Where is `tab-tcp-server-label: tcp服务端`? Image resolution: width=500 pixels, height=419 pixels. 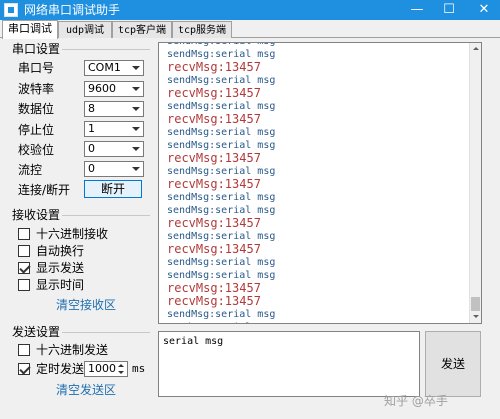 tab-tcp-server-label: tcp服务端 is located at coordinates (202, 30).